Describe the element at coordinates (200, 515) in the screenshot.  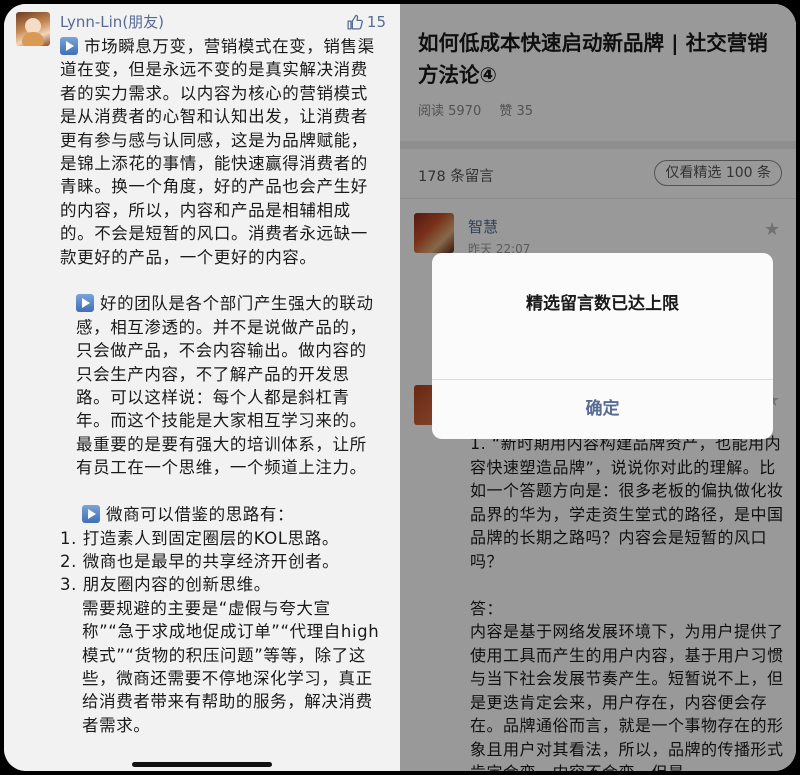
I see `paragraph-3-text: 微商可以借鉴的思路有：` at that location.